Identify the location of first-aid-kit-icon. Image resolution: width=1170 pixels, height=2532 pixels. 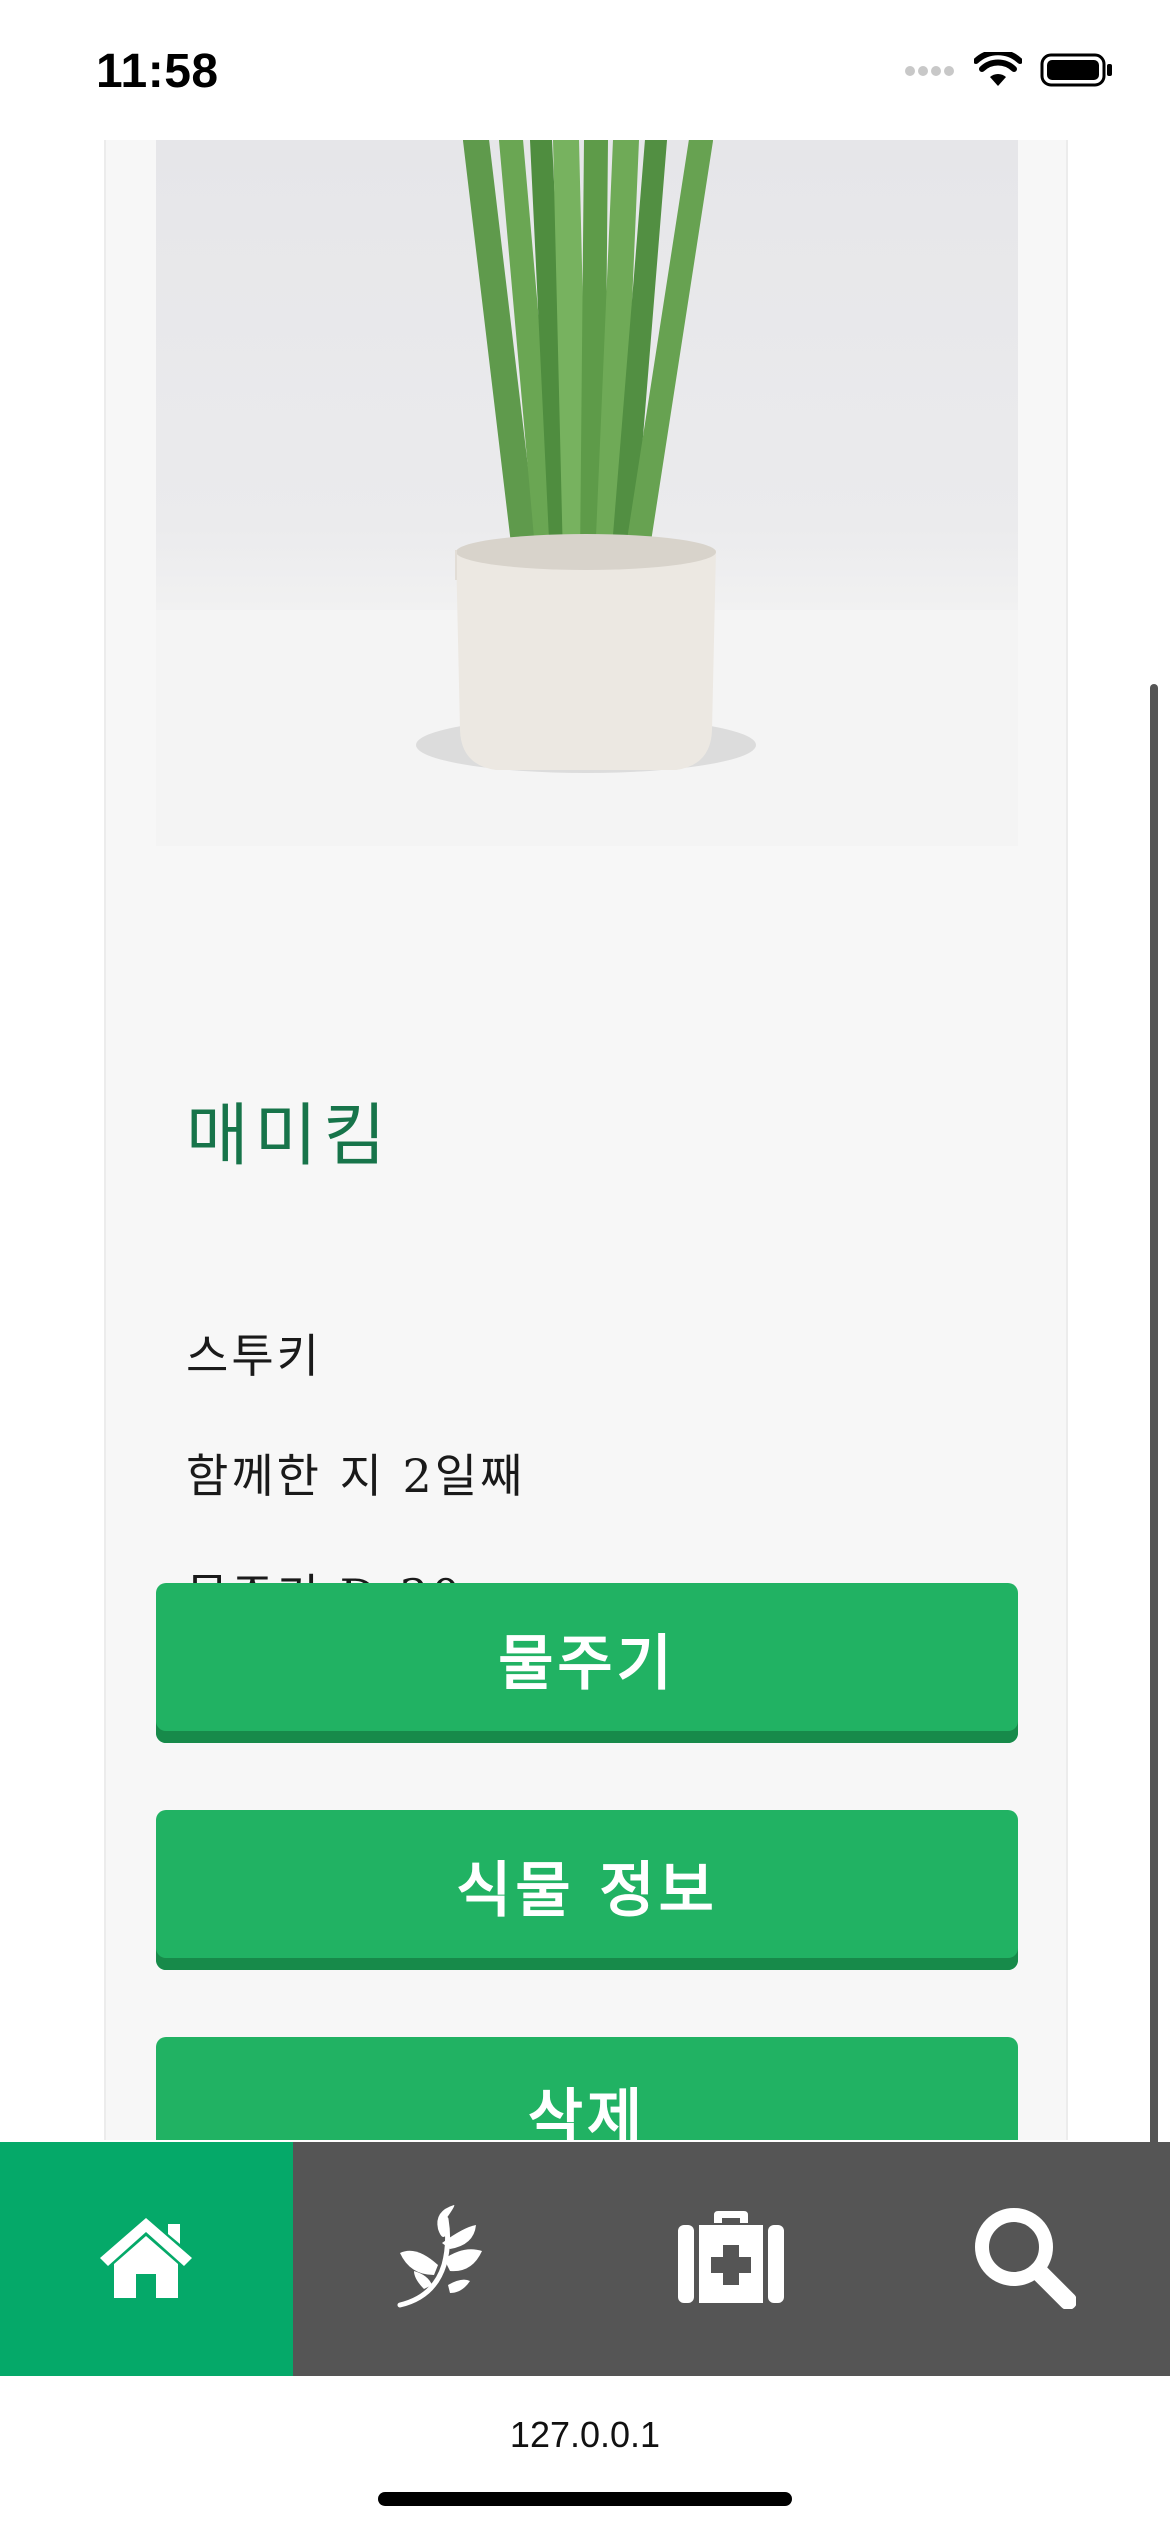
(731, 2259).